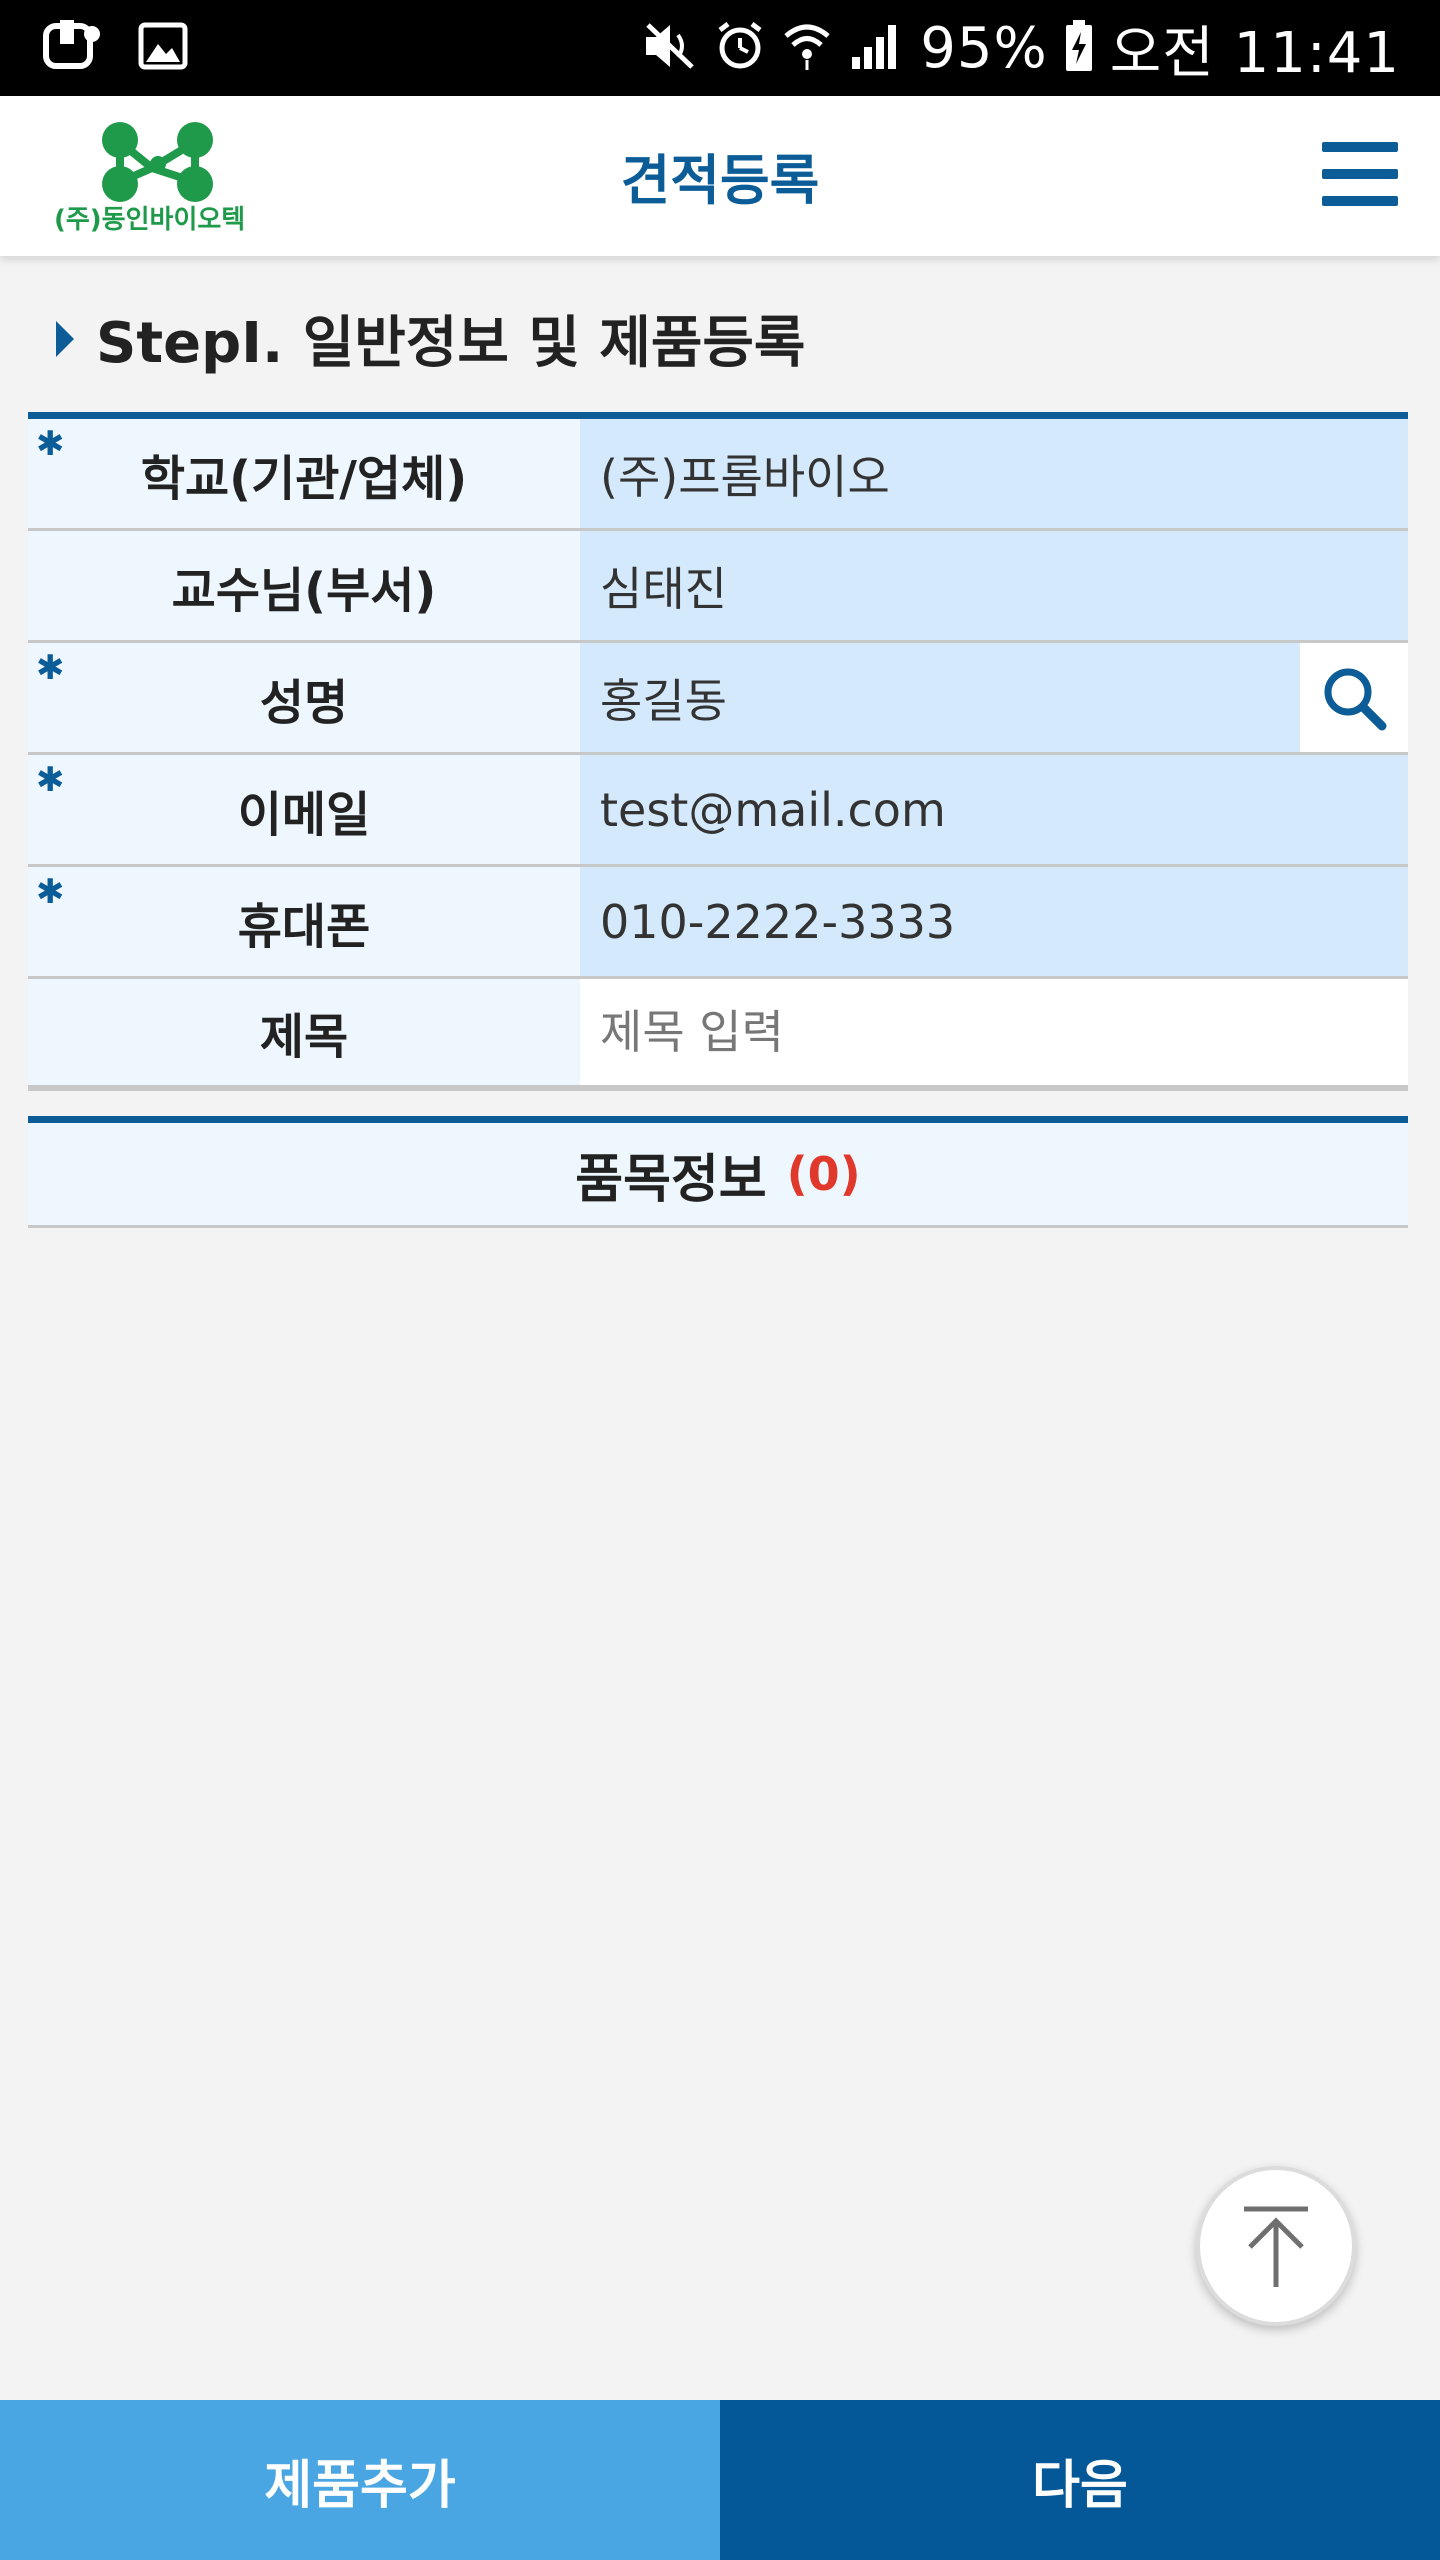 This screenshot has height=2560, width=1440. Describe the element at coordinates (1254, 53) in the screenshot. I see `clock: 오전 11:41` at that location.